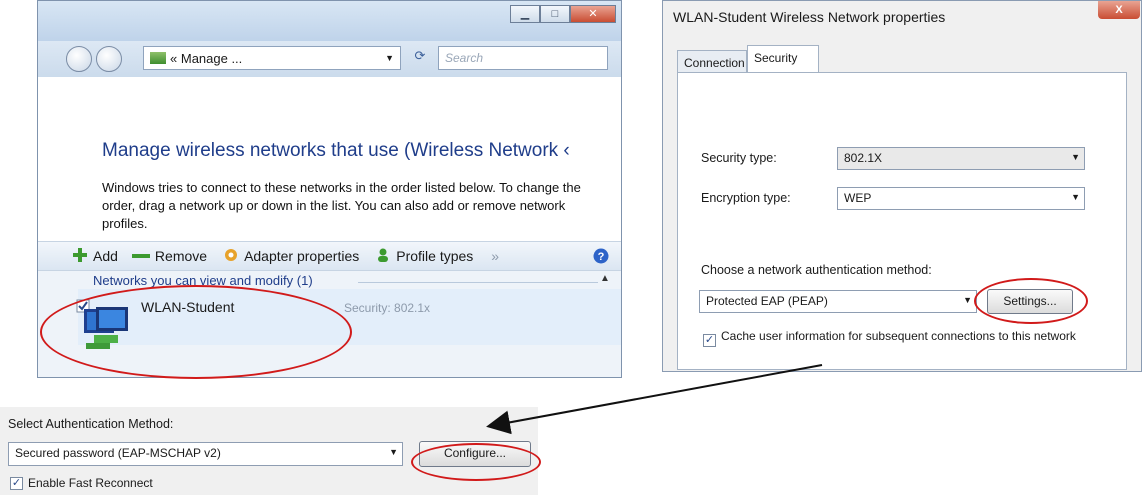 The width and height of the screenshot is (1142, 495). I want to click on annotation-arrow, so click(654, 399).